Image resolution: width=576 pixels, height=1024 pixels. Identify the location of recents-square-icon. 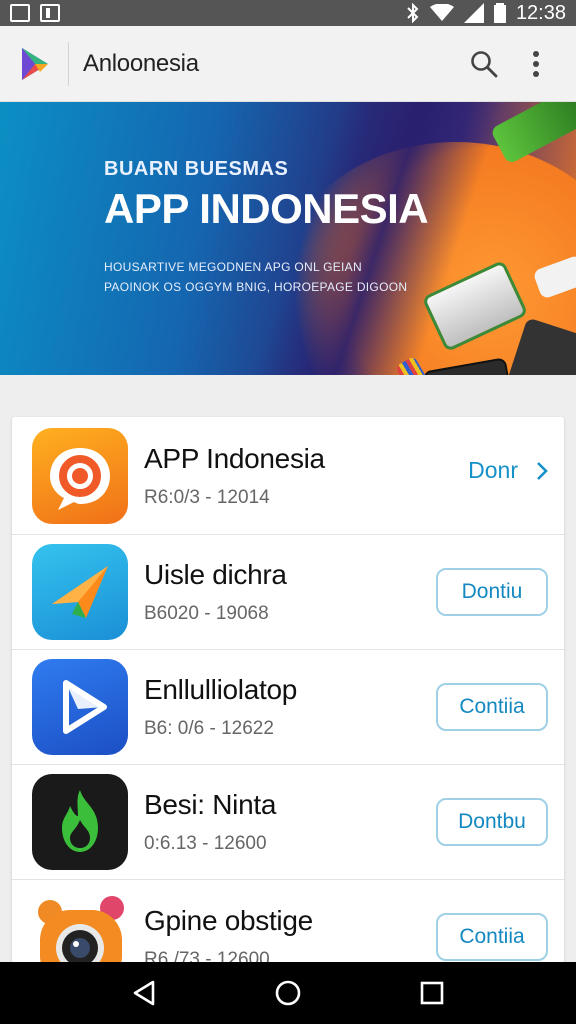
(432, 993).